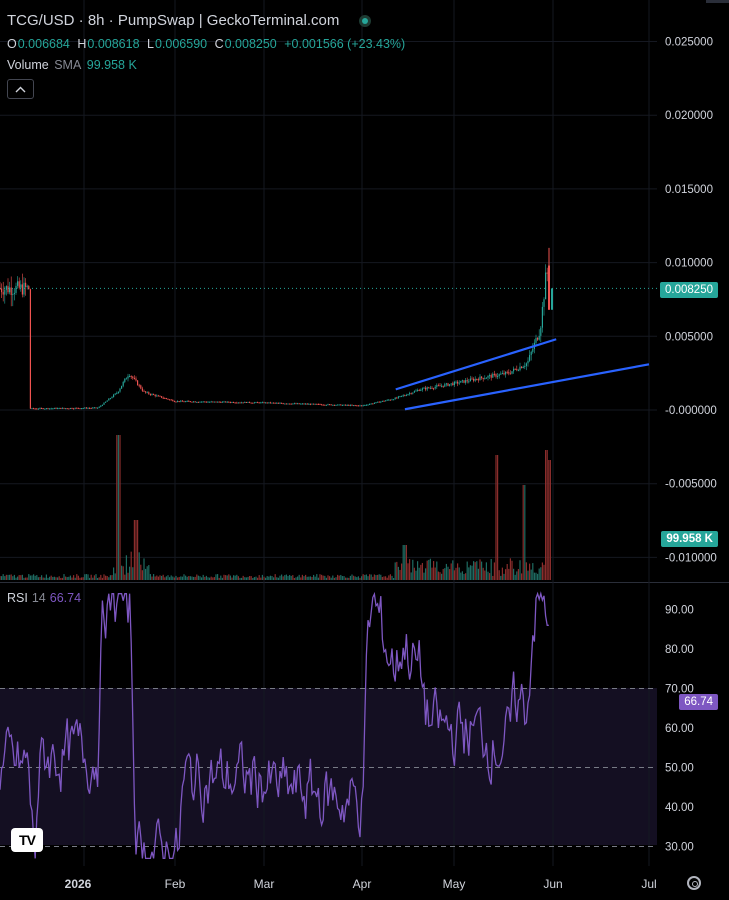 This screenshot has height=900, width=729. Describe the element at coordinates (181, 44) in the screenshot. I see `low-value: 0.006590` at that location.